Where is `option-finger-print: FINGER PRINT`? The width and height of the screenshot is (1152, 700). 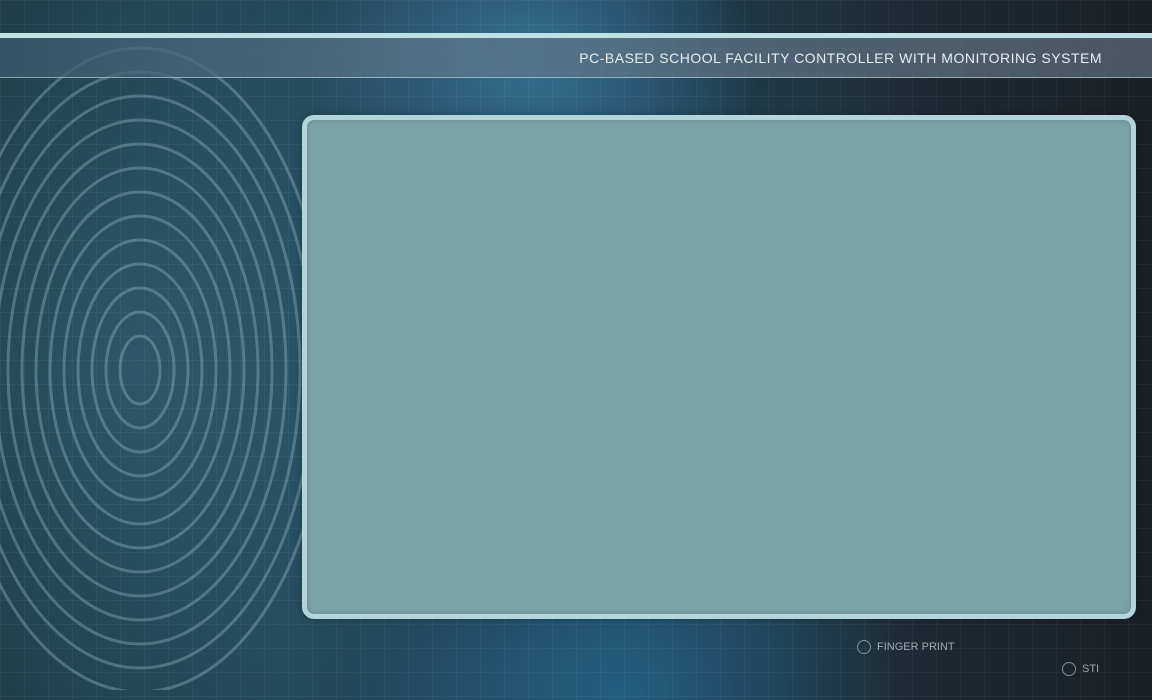 option-finger-print: FINGER PRINT is located at coordinates (906, 647).